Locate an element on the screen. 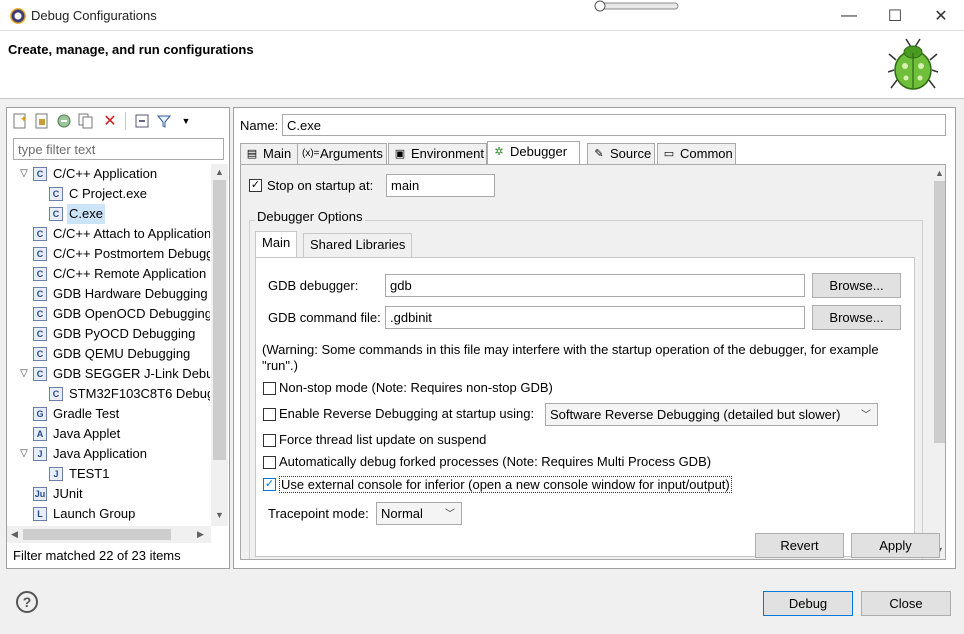 The height and width of the screenshot is (634, 964). tab-common: ▭ Common is located at coordinates (696, 154).